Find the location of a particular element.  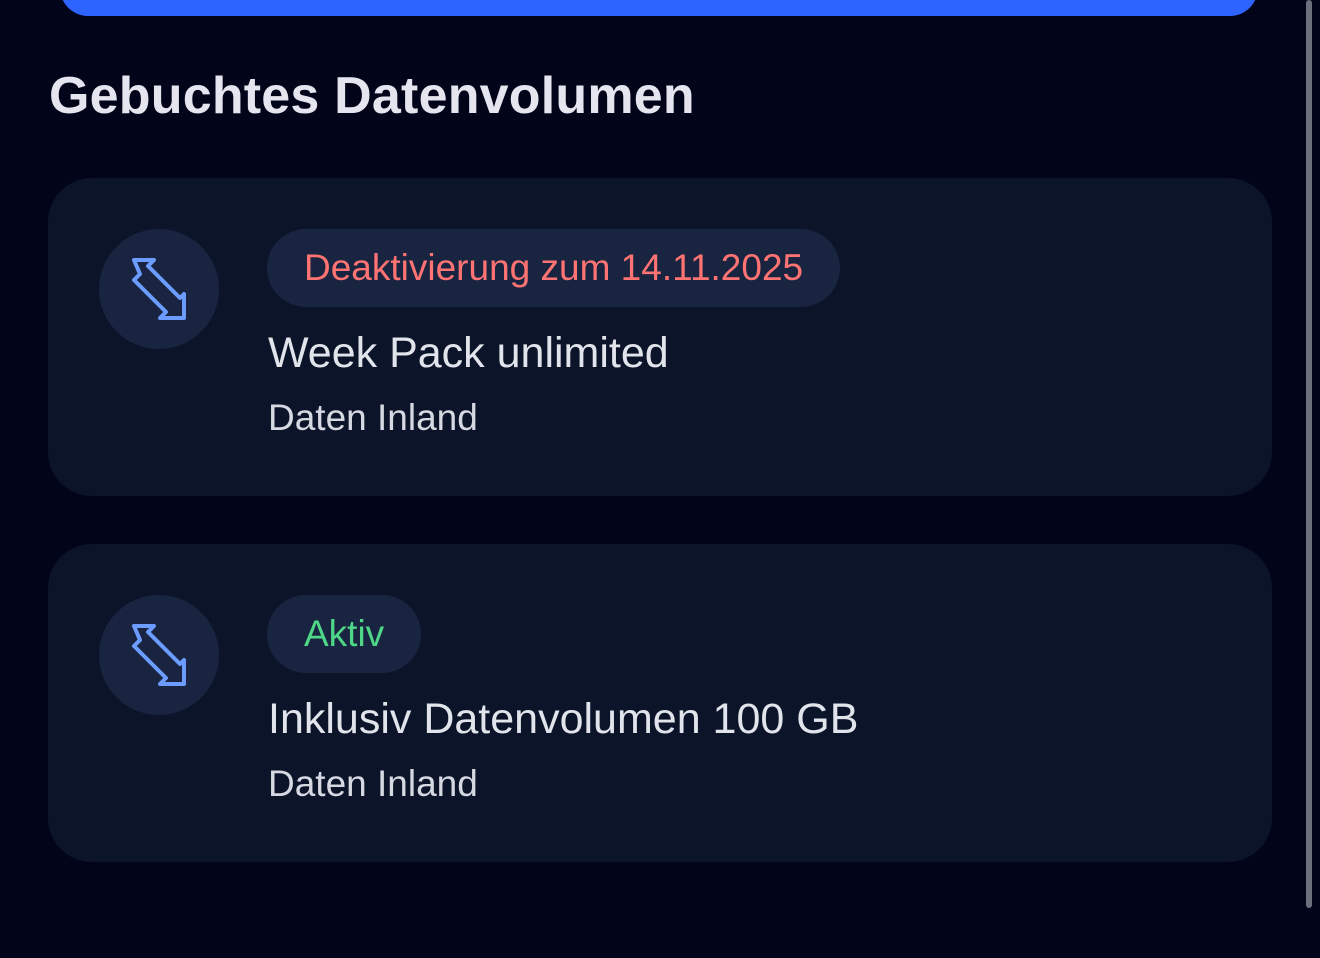

status-badge: Deaktivierung zum 14.11.2025 is located at coordinates (554, 268).